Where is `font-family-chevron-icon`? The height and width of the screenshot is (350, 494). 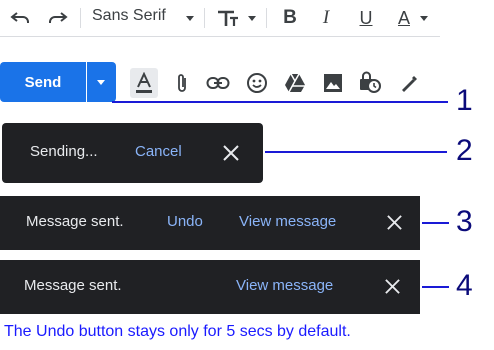
font-family-chevron-icon is located at coordinates (190, 18).